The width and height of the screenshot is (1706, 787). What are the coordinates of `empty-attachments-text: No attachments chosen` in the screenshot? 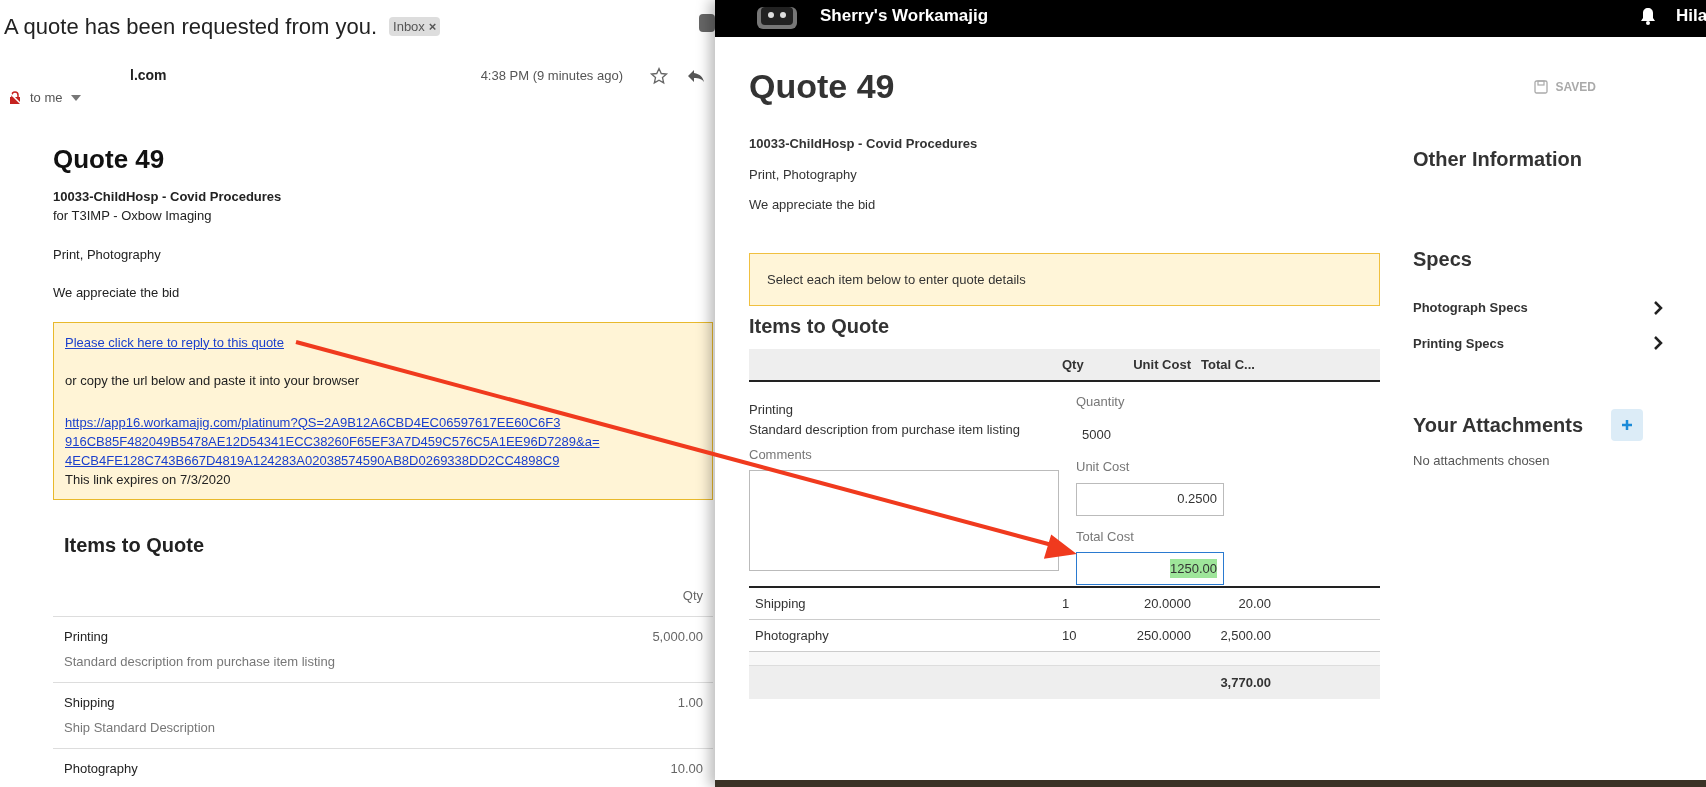 It's located at (1482, 461).